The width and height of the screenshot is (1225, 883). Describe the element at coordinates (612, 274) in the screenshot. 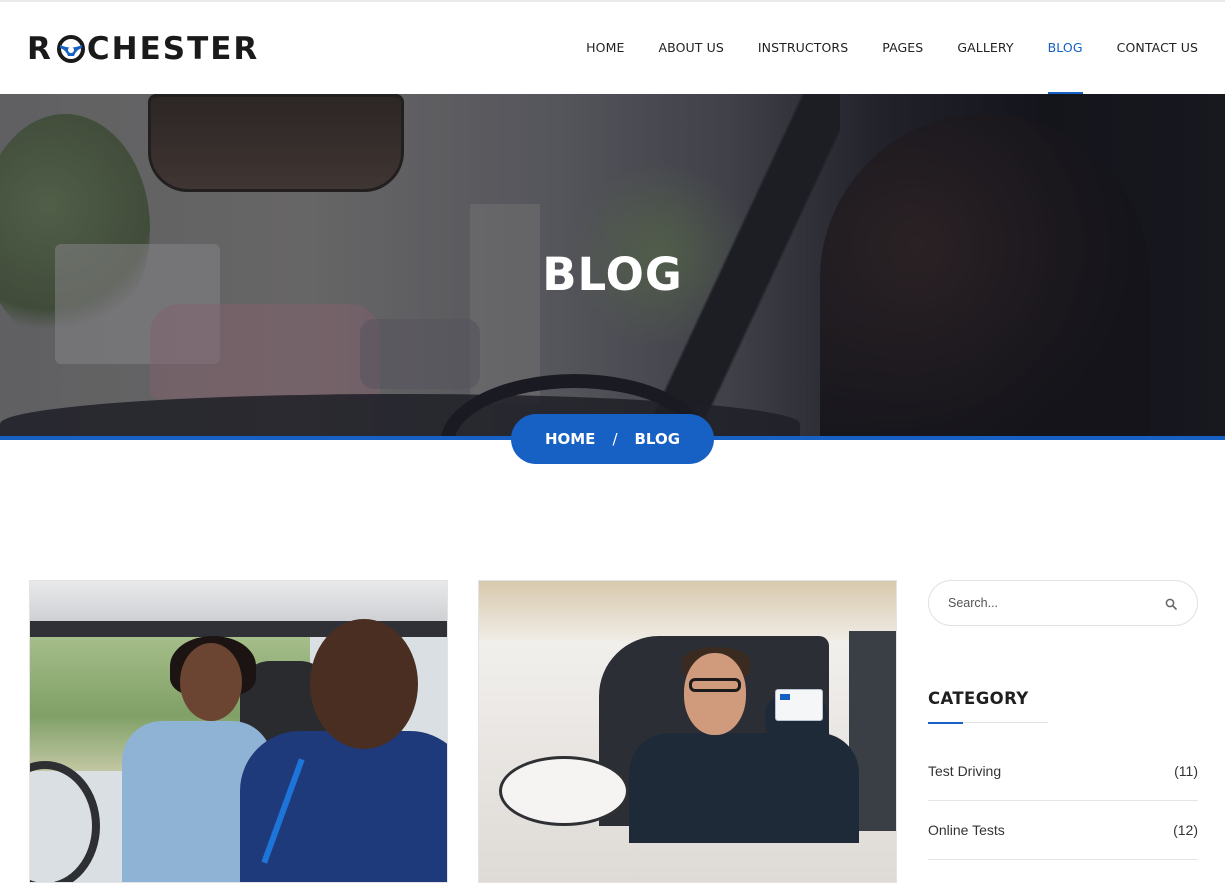

I see `page-title: BLOG` at that location.